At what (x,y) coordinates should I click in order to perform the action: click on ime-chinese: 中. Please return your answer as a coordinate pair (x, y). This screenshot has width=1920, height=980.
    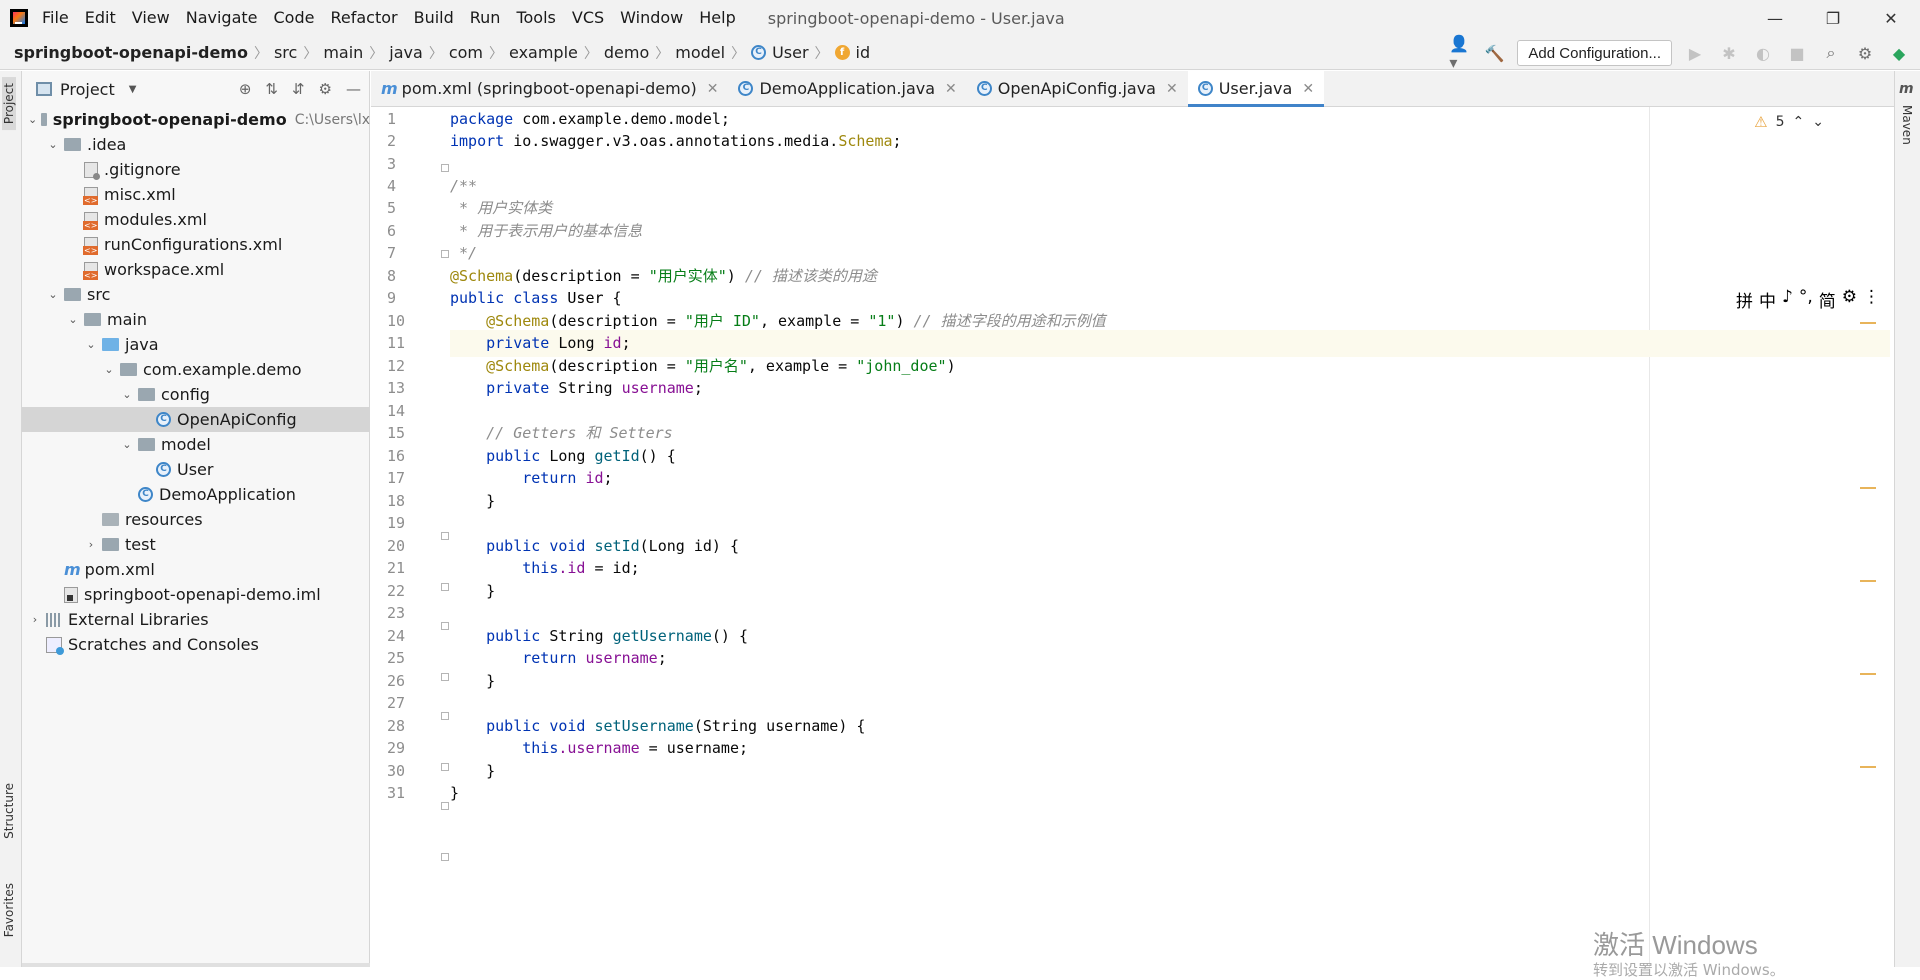
    Looking at the image, I should click on (1767, 299).